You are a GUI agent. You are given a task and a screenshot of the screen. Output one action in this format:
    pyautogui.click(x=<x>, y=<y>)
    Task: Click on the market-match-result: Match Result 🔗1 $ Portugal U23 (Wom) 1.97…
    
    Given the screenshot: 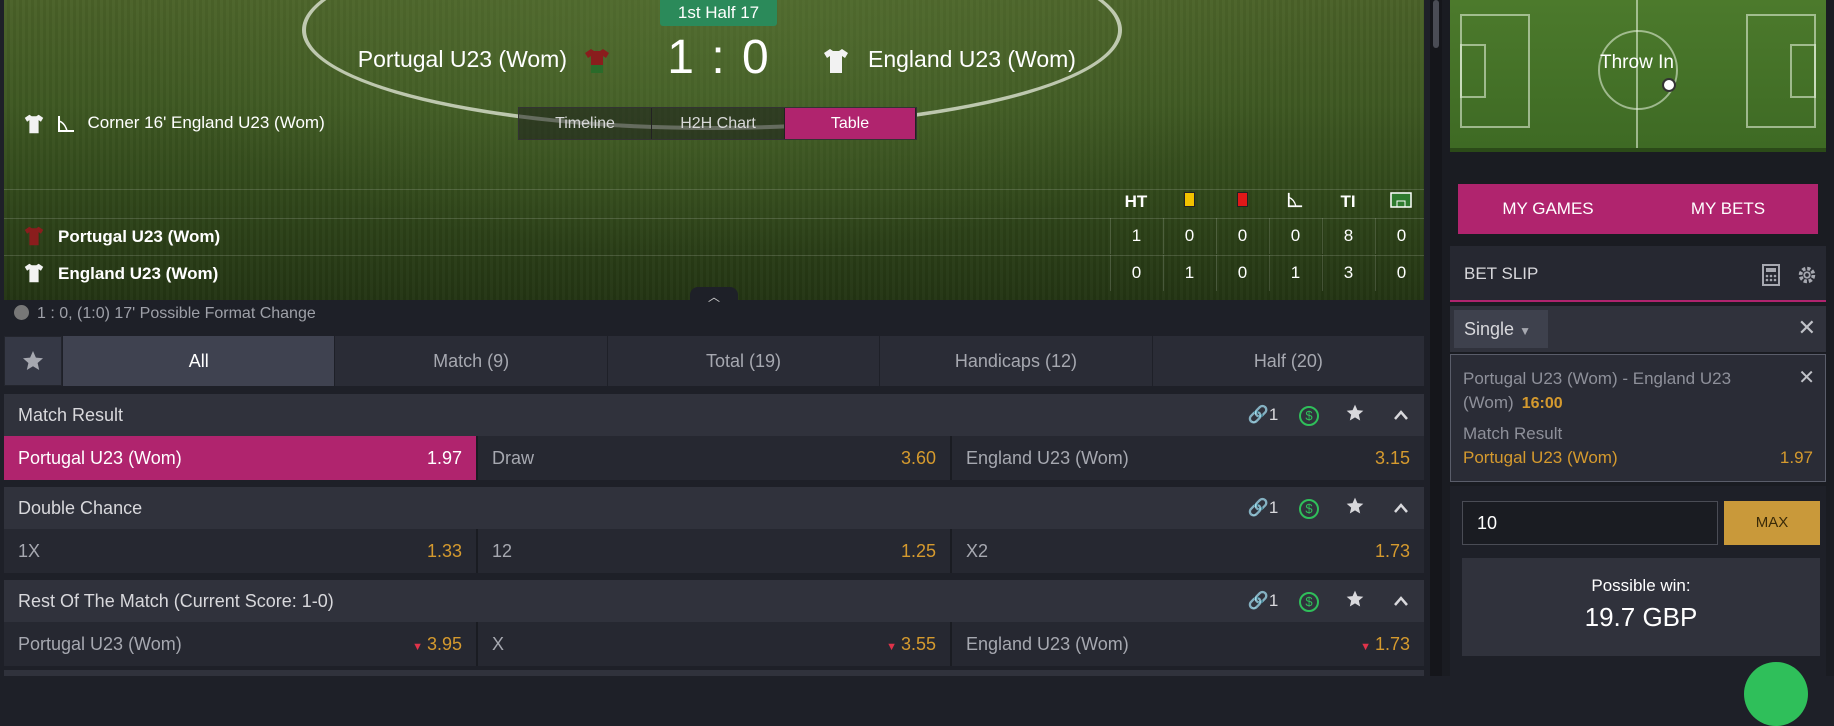 What is the action you would take?
    pyautogui.click(x=714, y=437)
    